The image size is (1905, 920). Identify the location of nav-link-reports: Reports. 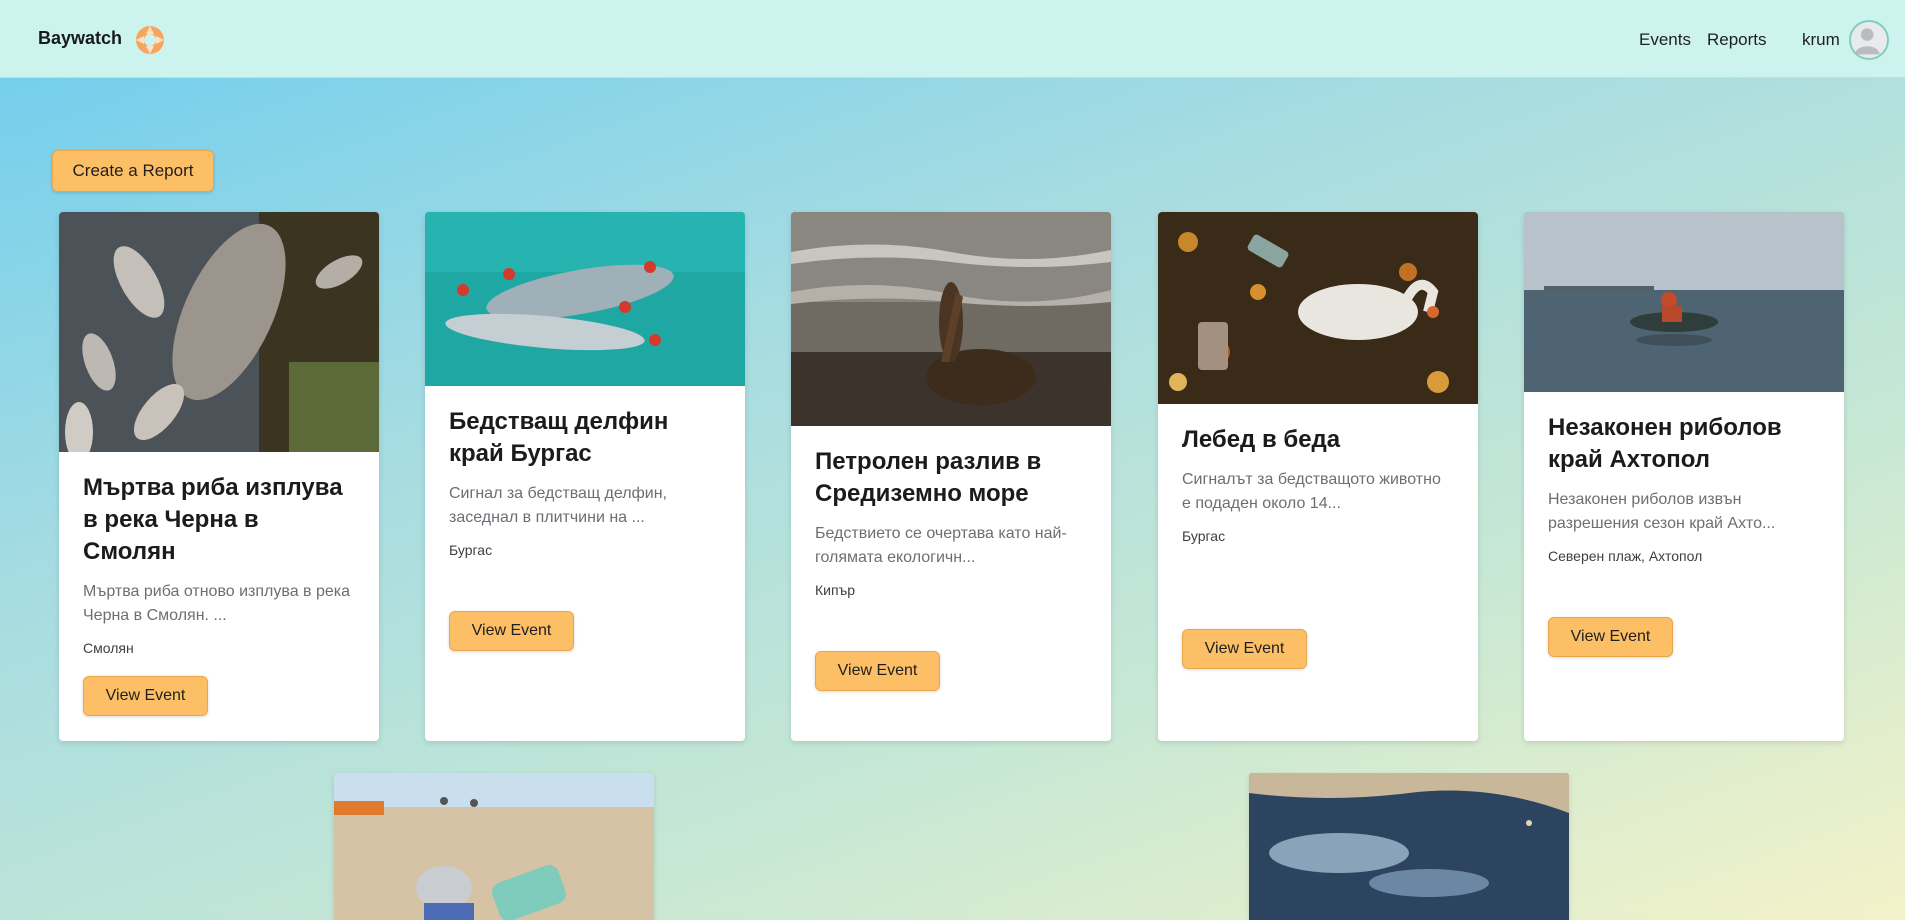
(1737, 40).